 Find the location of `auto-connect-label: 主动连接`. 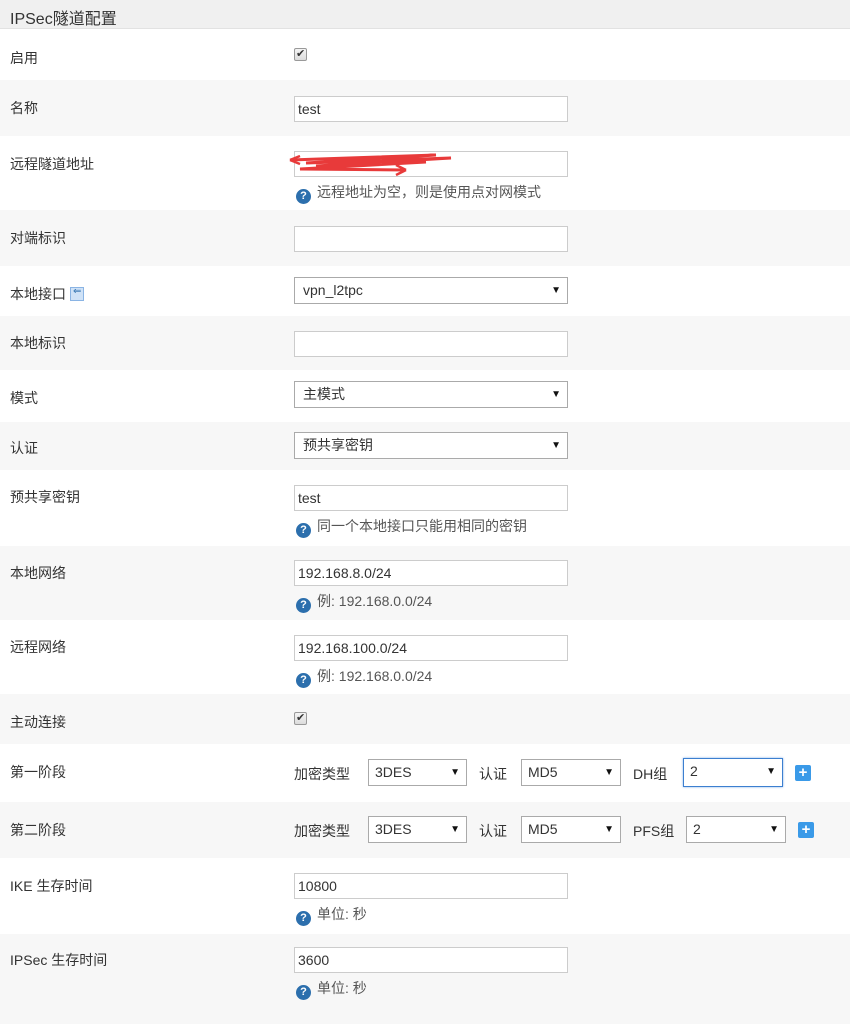

auto-connect-label: 主动连接 is located at coordinates (38, 722).